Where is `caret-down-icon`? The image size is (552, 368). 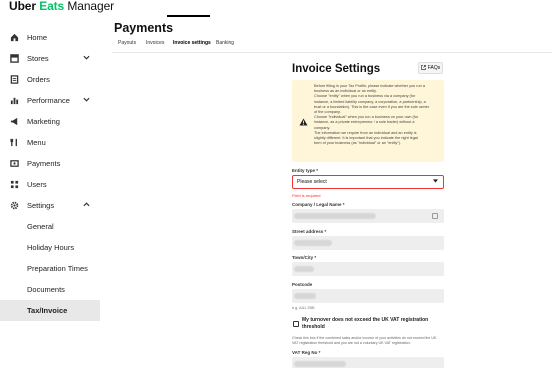 caret-down-icon is located at coordinates (435, 182).